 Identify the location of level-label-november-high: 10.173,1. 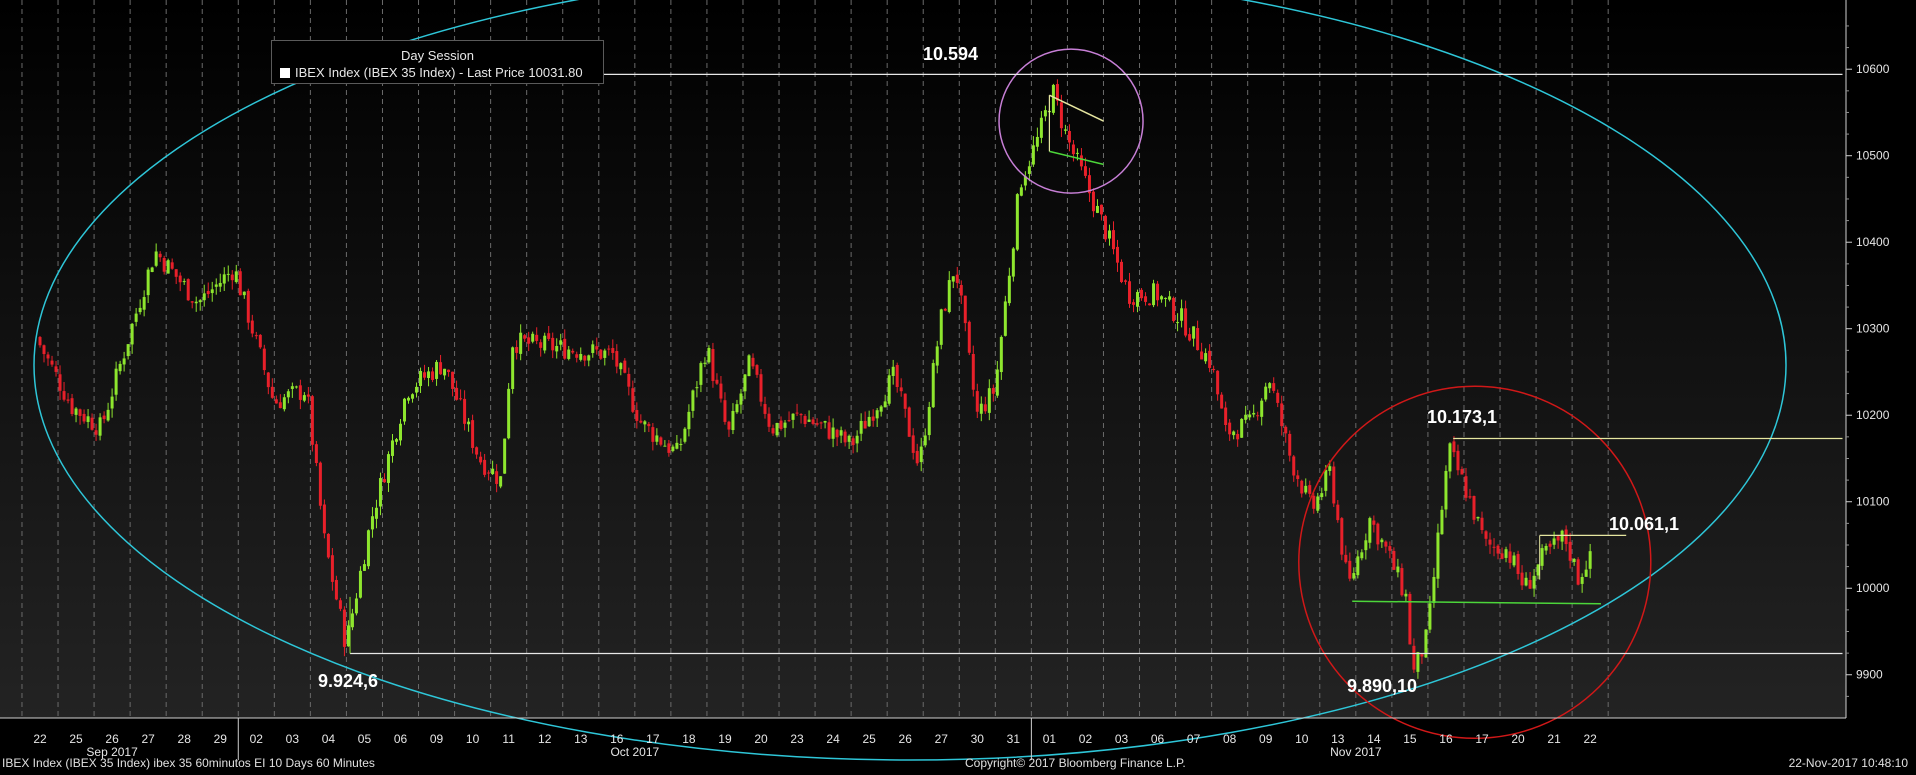
(1462, 417).